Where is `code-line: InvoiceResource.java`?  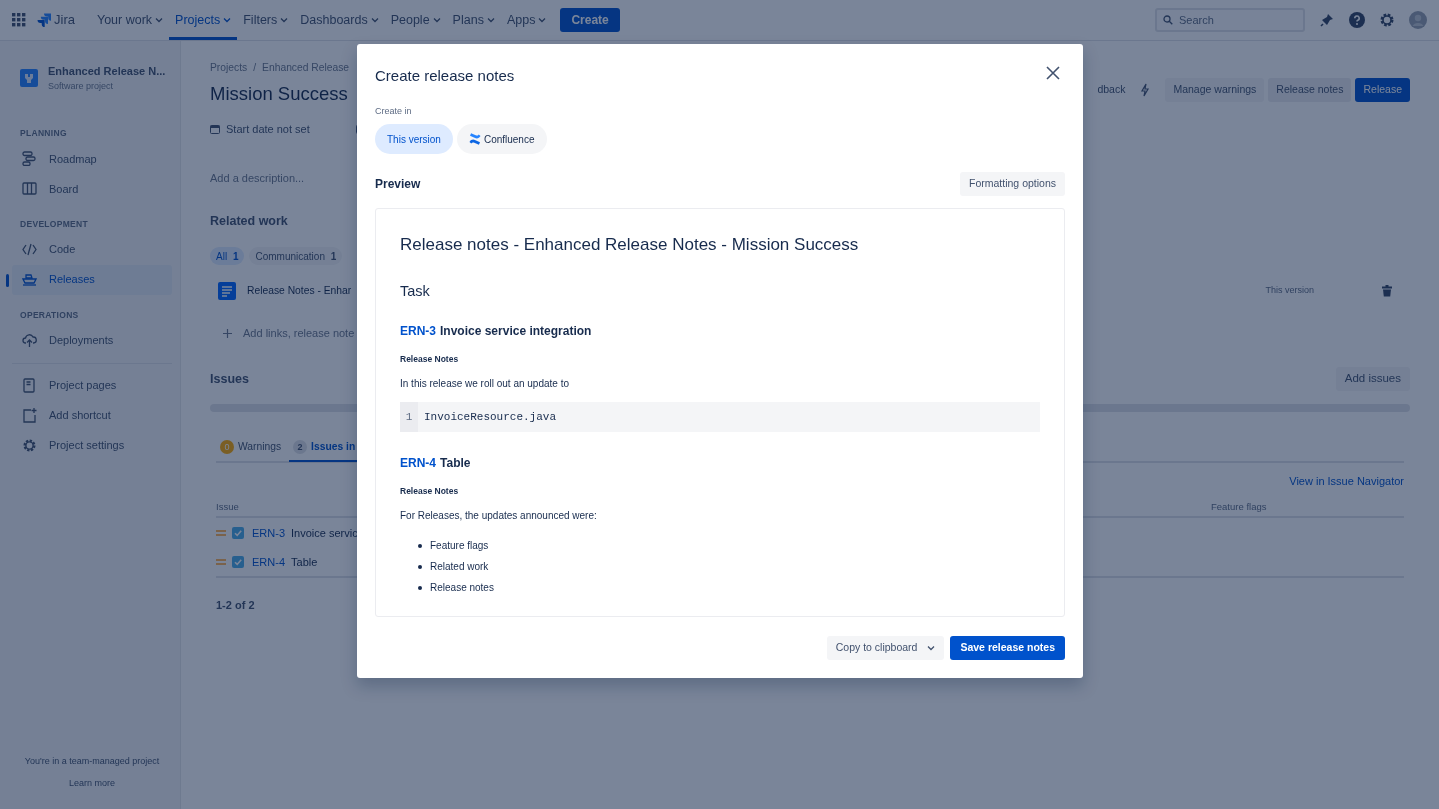 code-line: InvoiceResource.java is located at coordinates (490, 417).